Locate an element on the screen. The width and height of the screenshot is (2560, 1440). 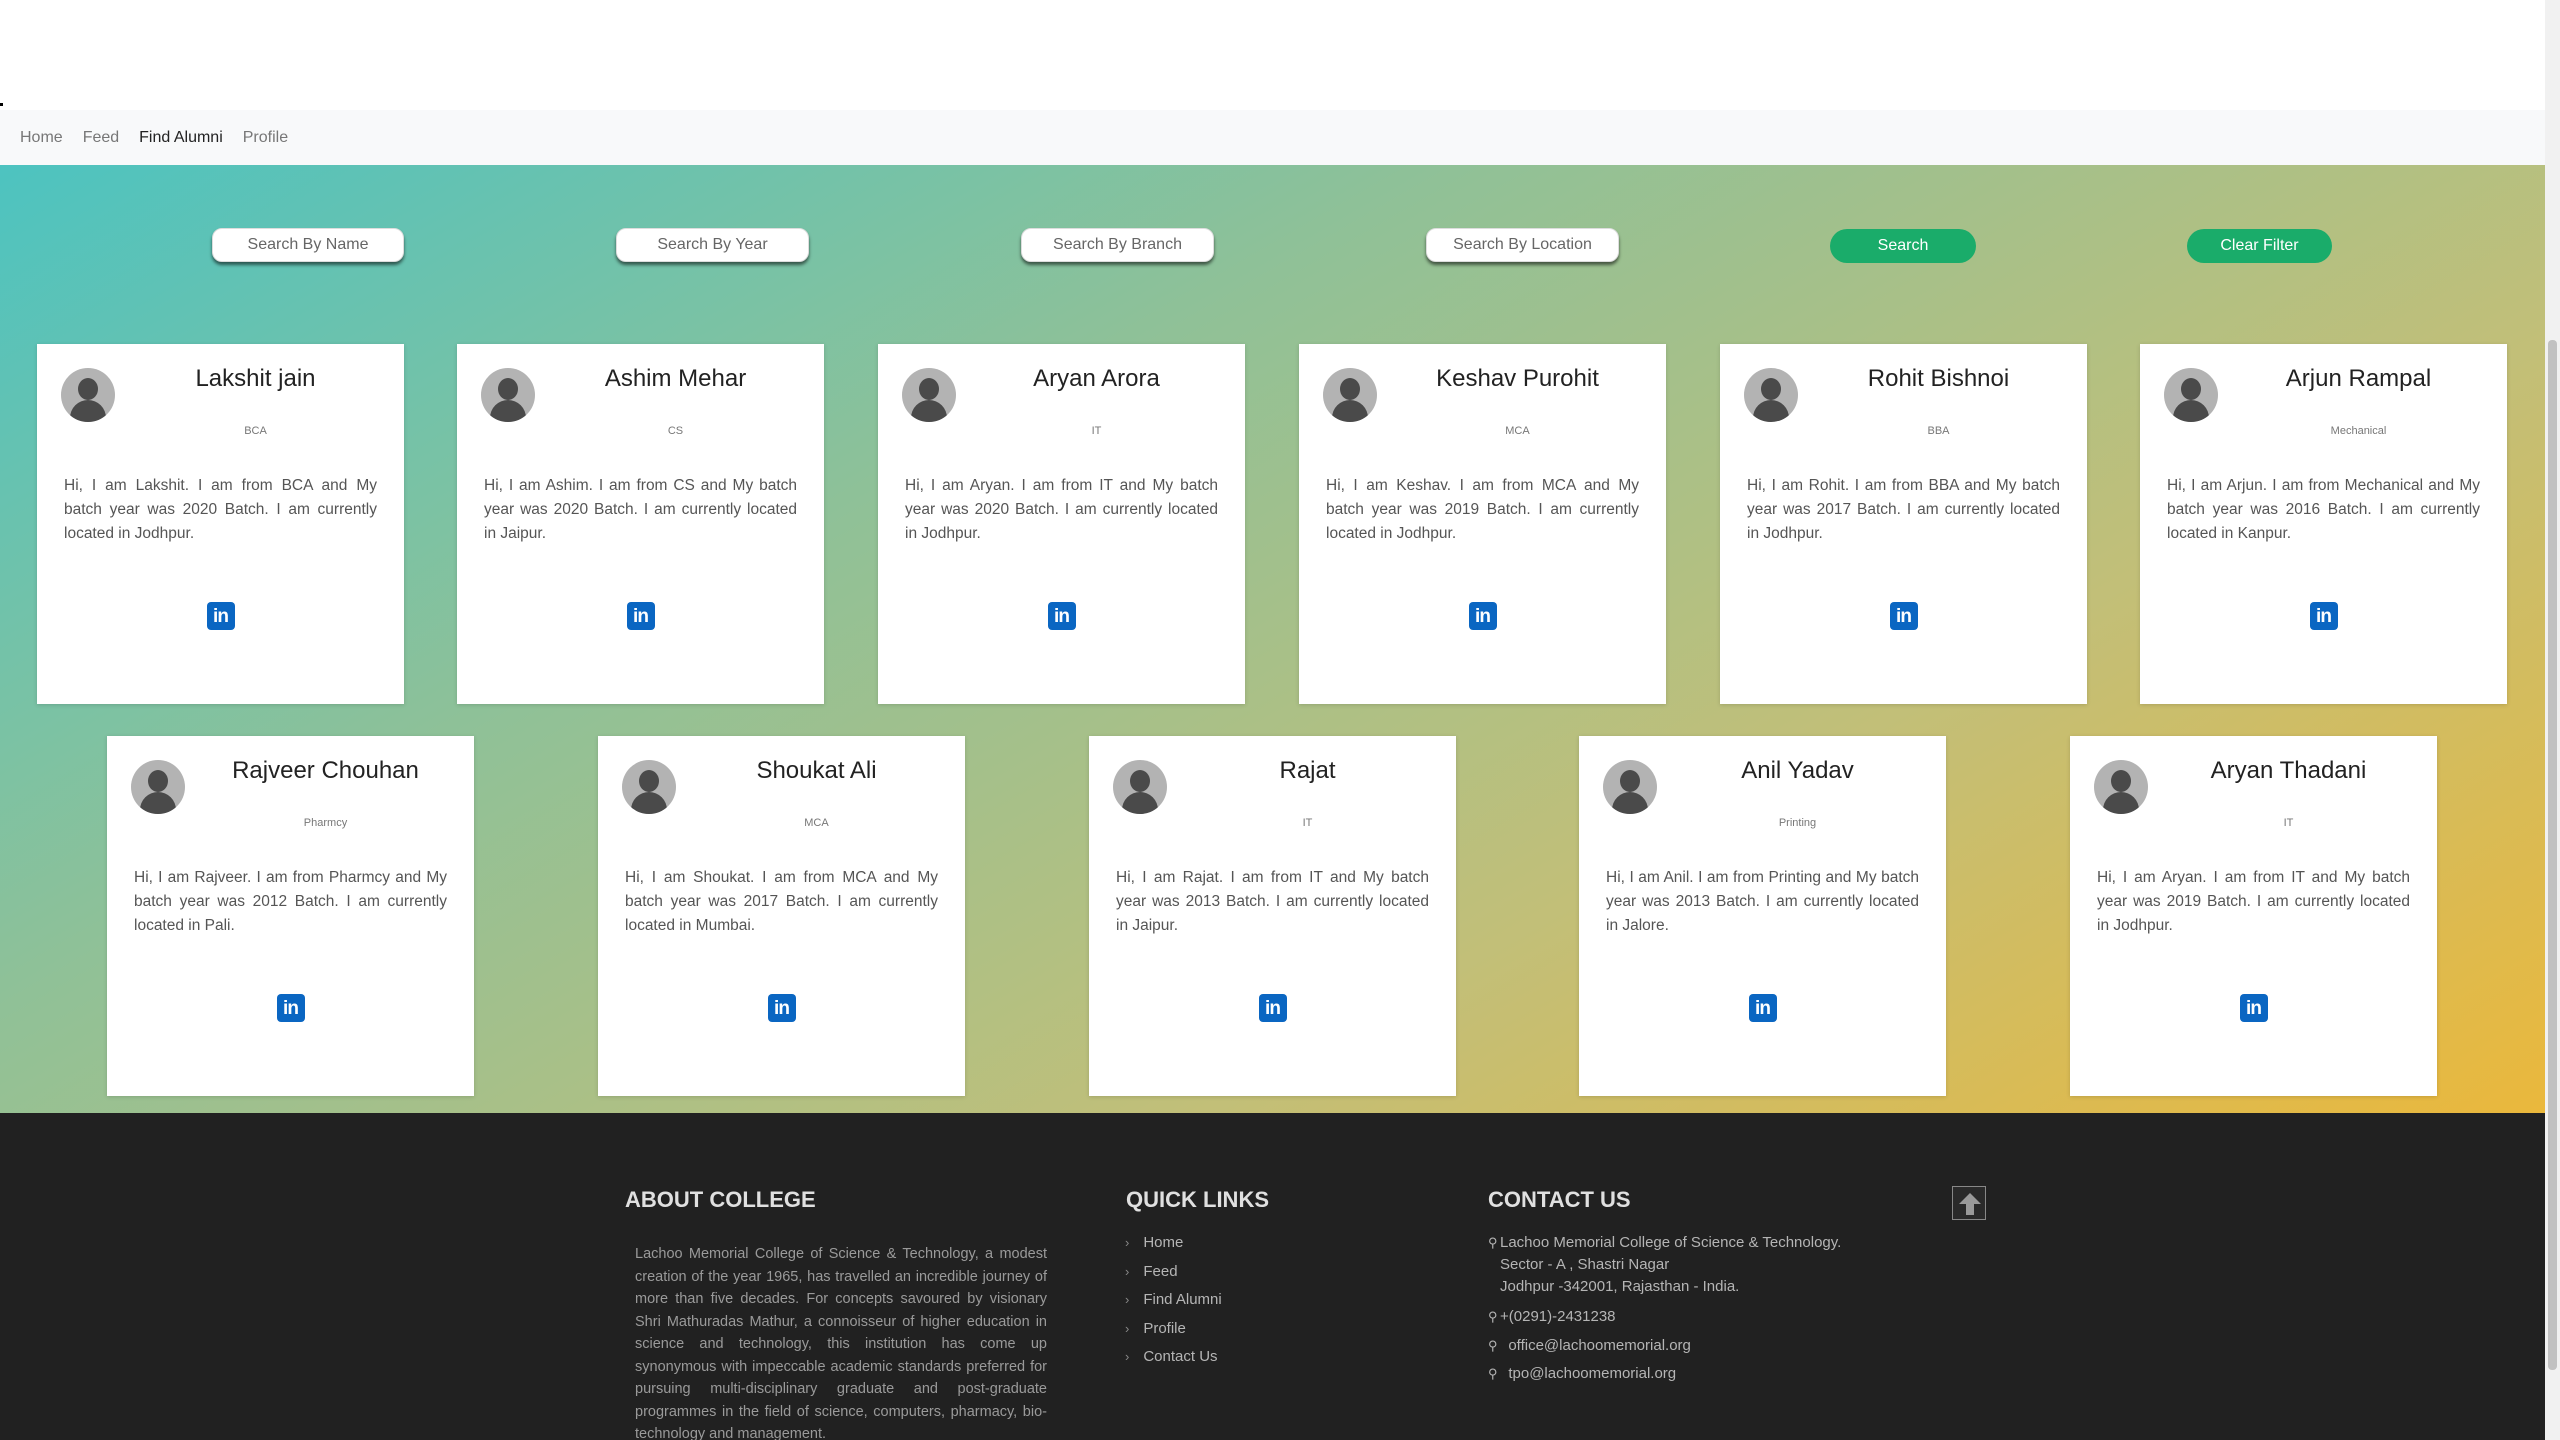
search-by-name-input is located at coordinates (308, 245).